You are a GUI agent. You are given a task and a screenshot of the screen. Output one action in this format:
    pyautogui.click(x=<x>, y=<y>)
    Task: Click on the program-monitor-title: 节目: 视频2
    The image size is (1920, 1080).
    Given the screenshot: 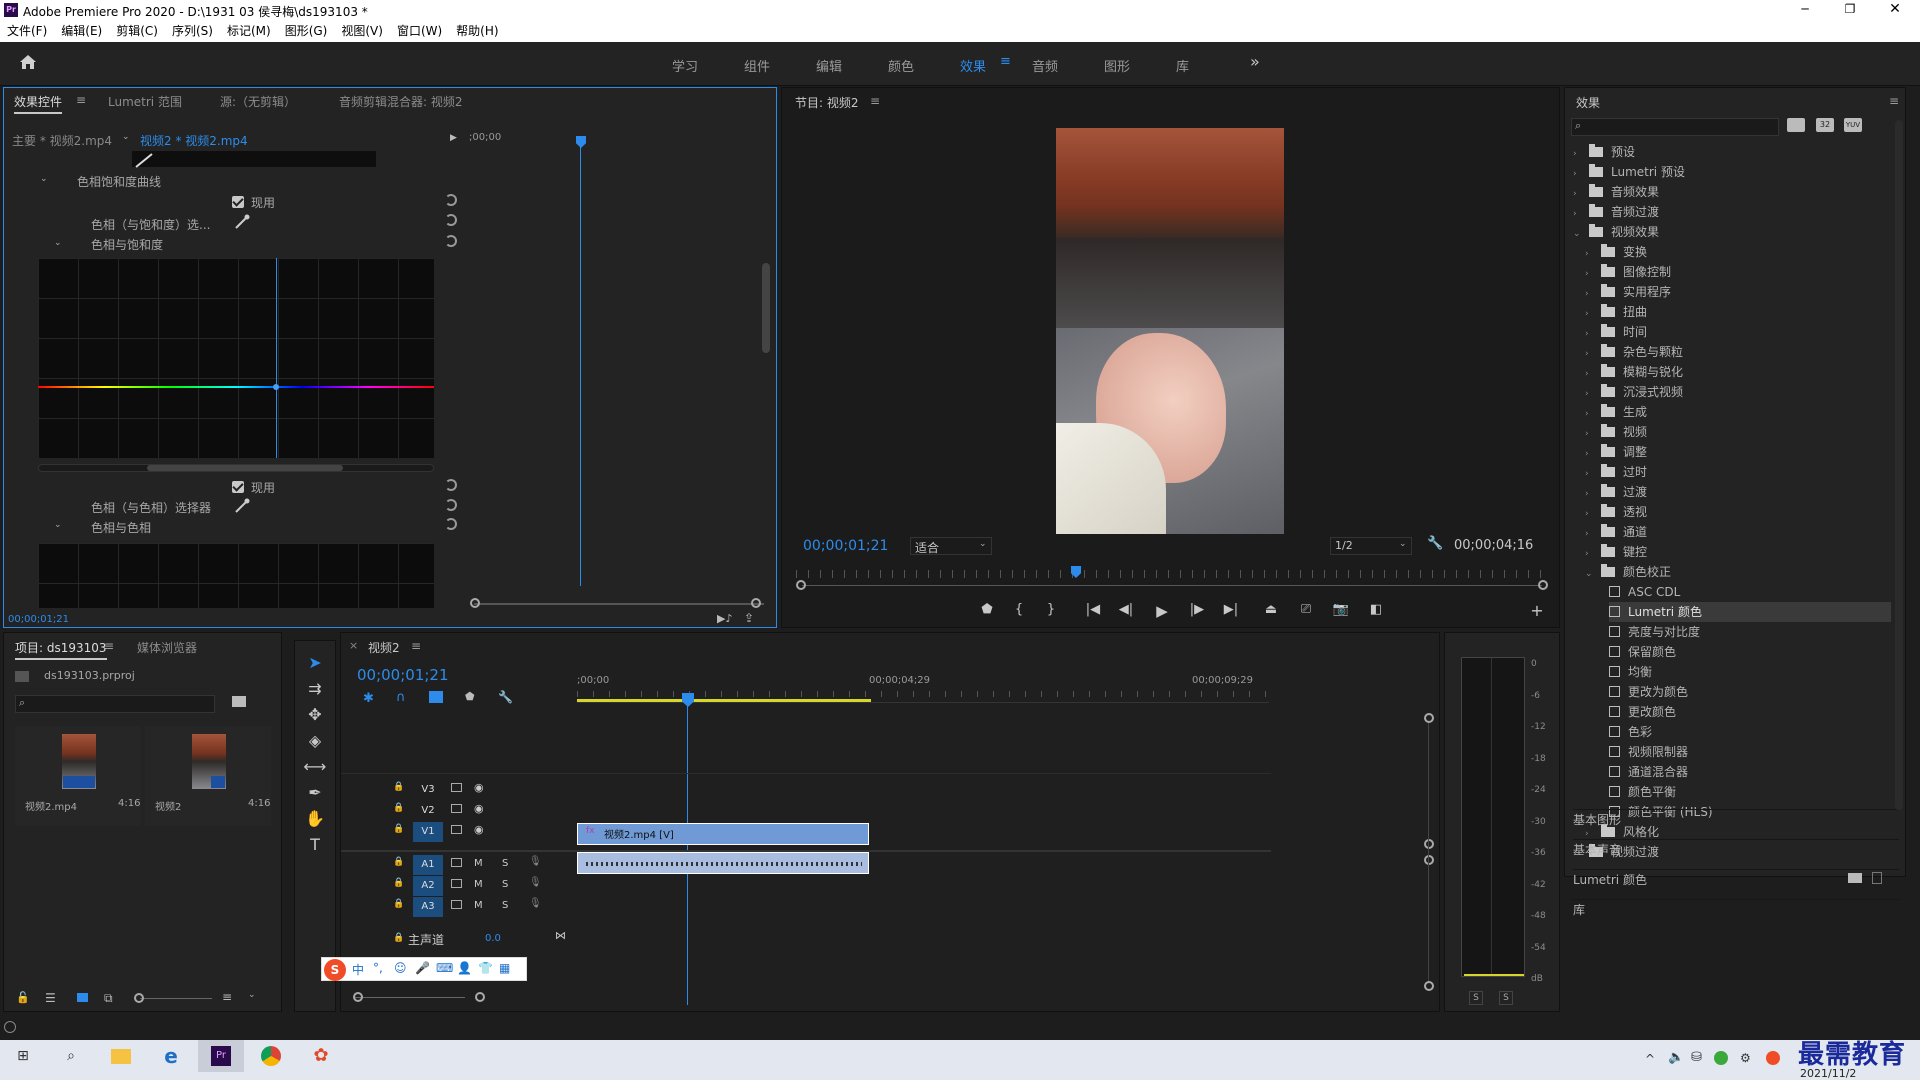 What is the action you would take?
    pyautogui.click(x=827, y=102)
    